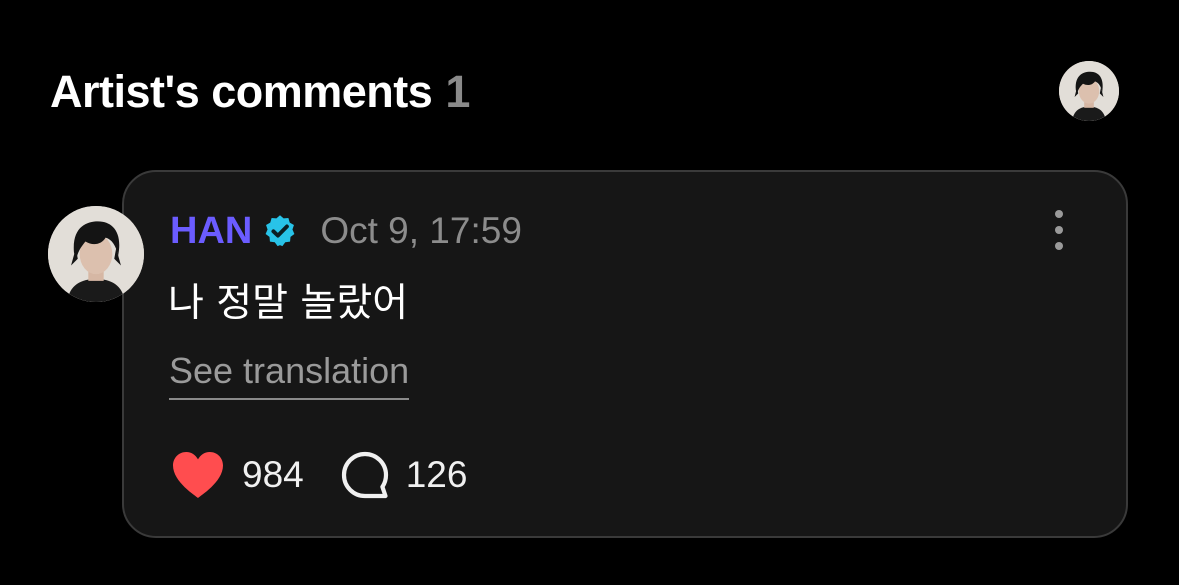 The height and width of the screenshot is (585, 1179). What do you see at coordinates (198, 475) in the screenshot?
I see `heart-icon` at bounding box center [198, 475].